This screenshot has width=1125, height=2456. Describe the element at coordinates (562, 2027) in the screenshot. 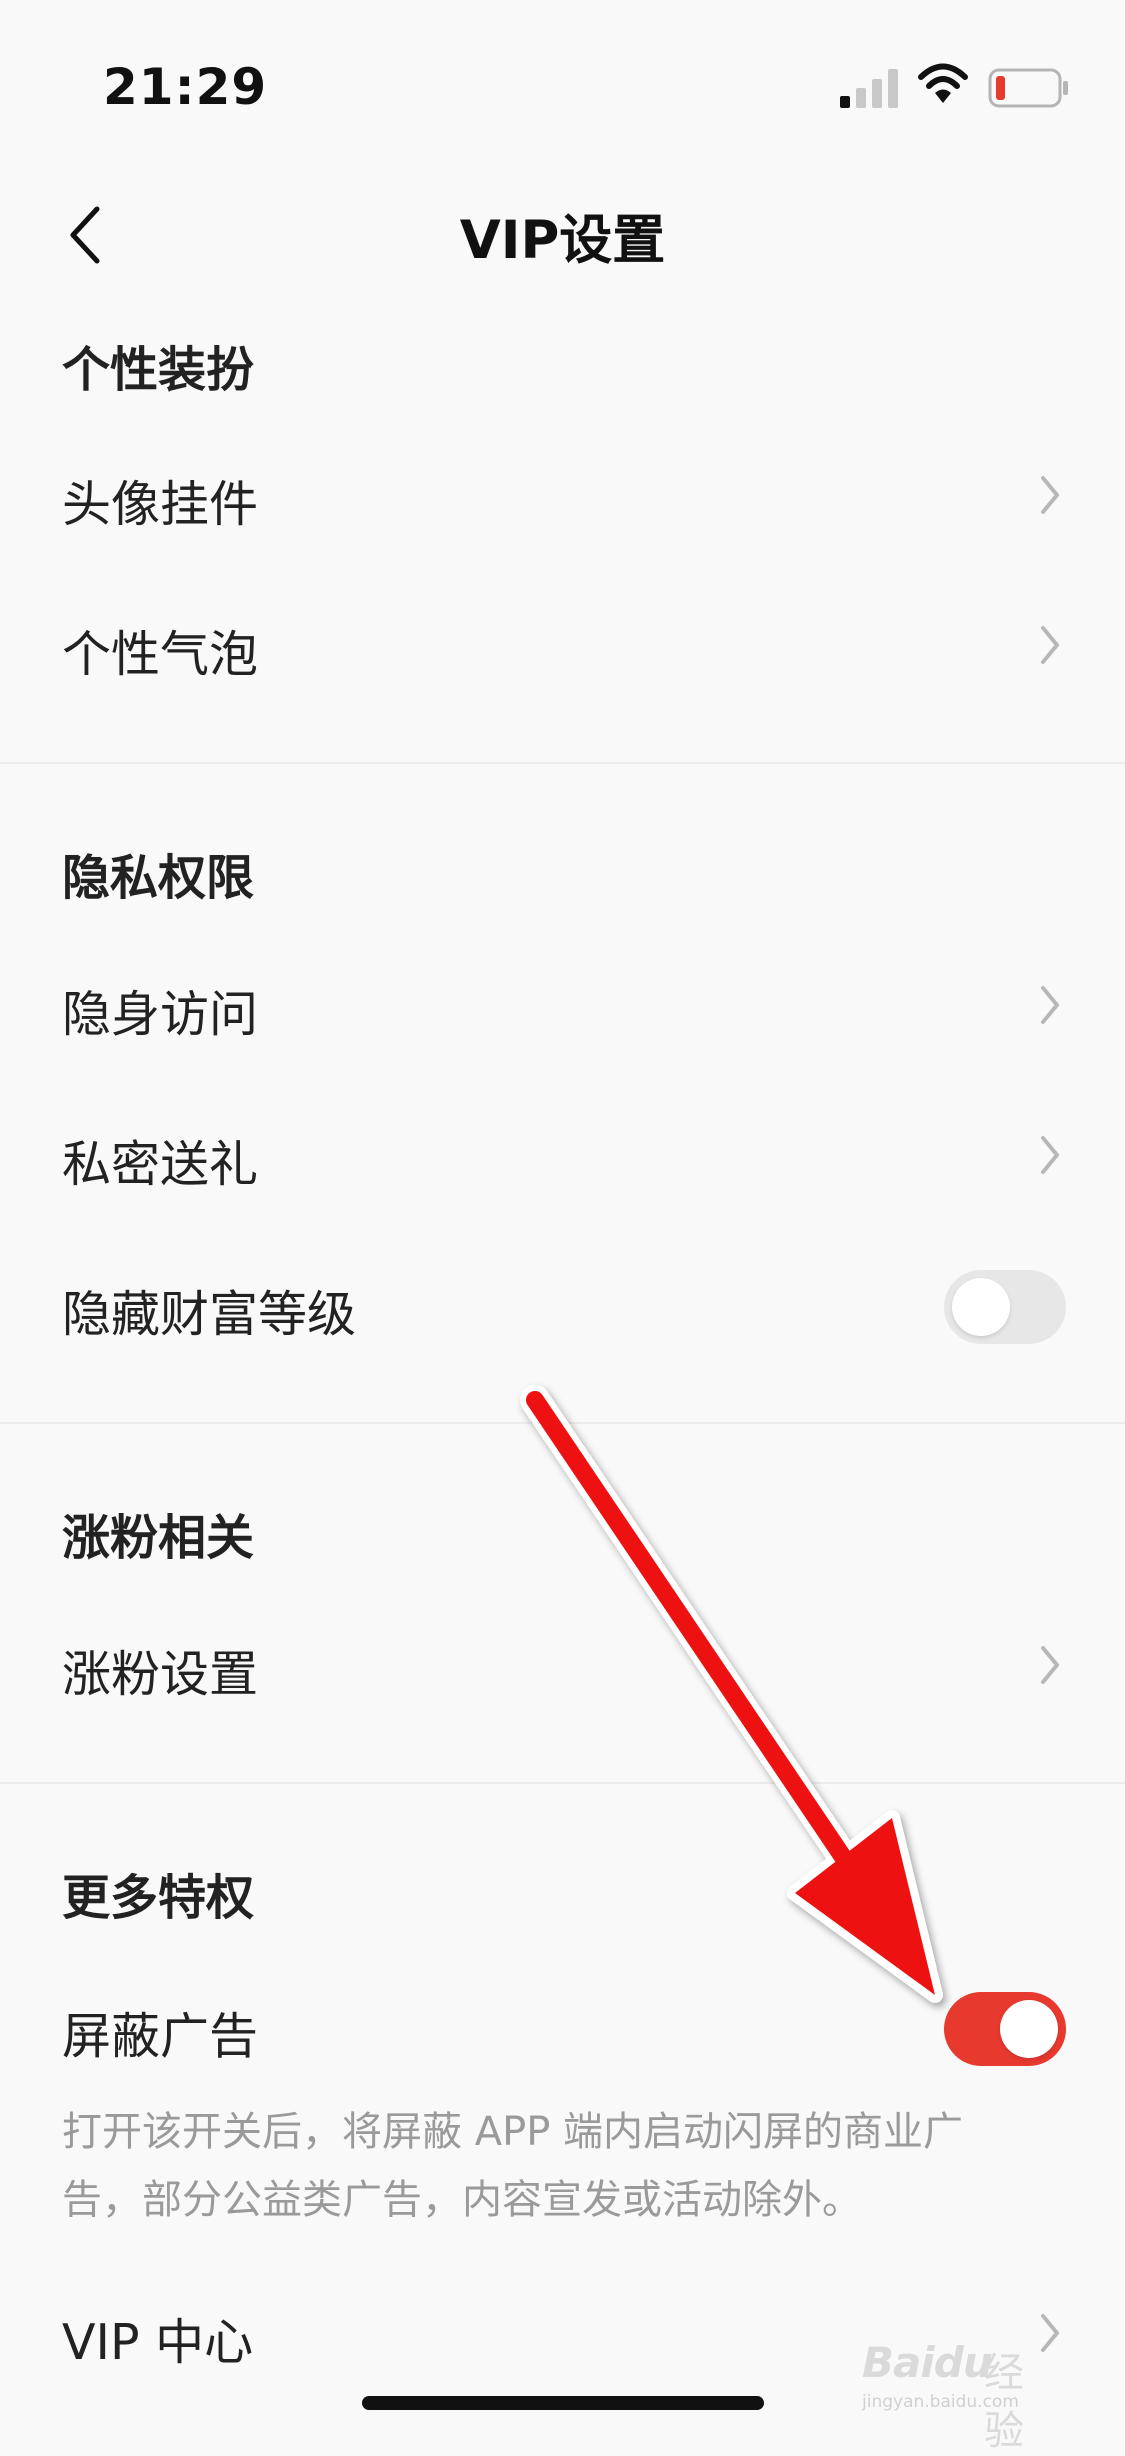

I see `row-block-ads: 屏蔽广告` at that location.